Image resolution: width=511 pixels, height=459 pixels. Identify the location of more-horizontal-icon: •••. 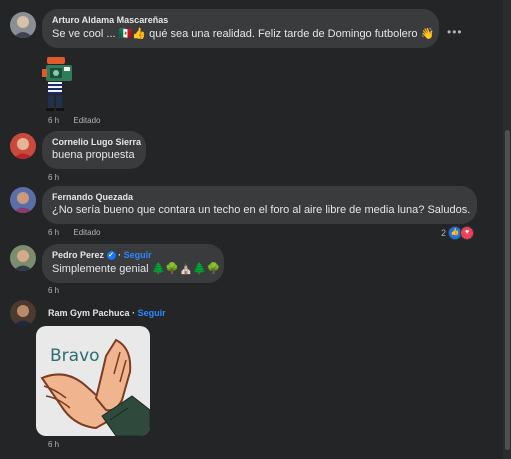
(455, 32).